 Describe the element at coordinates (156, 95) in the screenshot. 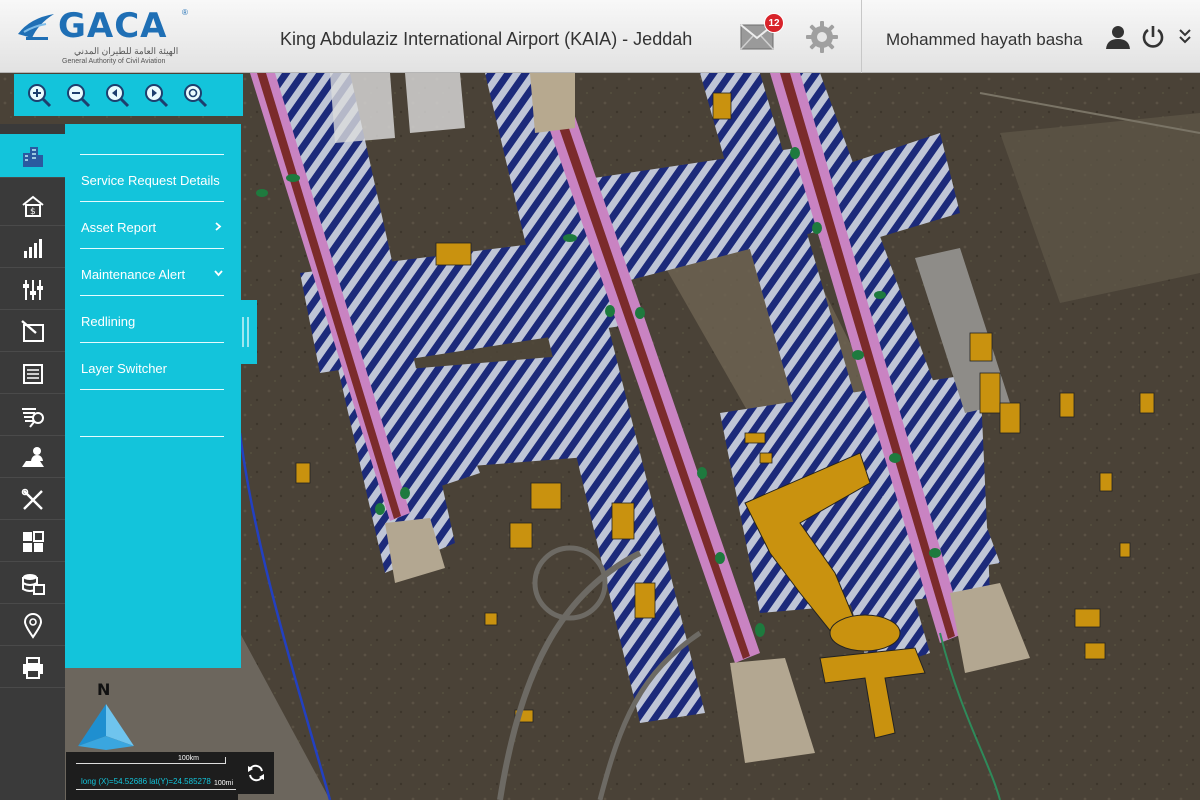

I see `next-extent-icon` at that location.